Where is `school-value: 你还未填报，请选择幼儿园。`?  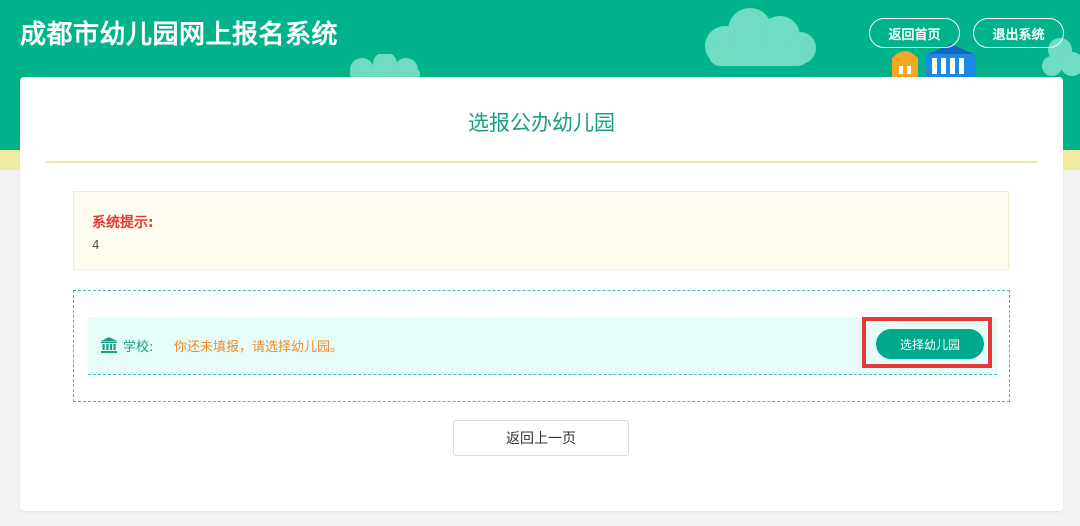 school-value: 你还未填报，请选择幼儿园。 is located at coordinates (259, 347).